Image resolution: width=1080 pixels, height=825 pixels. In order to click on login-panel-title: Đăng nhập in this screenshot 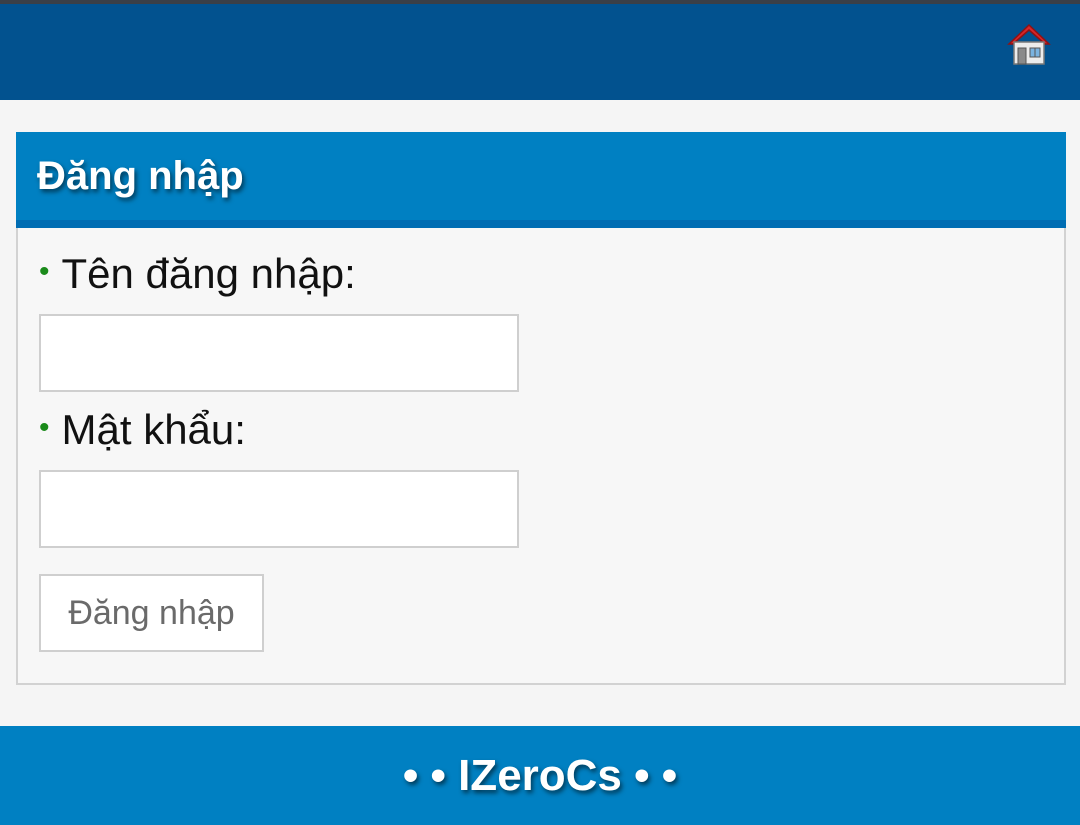, I will do `click(541, 180)`.